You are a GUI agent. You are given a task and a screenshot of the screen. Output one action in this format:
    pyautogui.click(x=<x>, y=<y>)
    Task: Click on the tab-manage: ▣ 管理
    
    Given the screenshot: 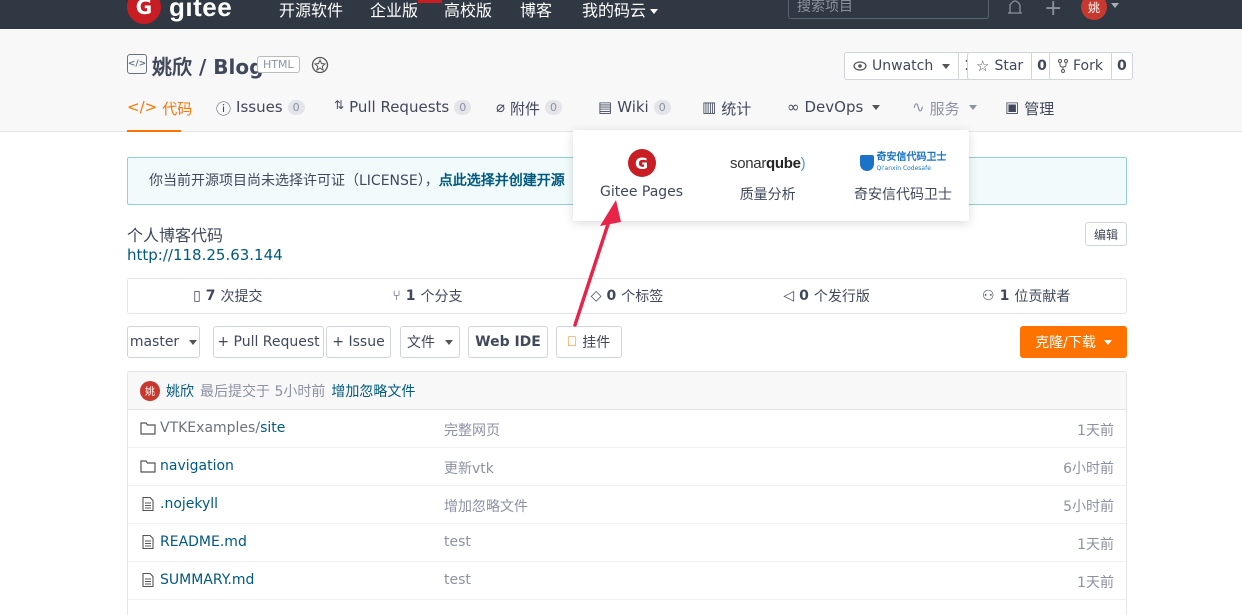 What is the action you would take?
    pyautogui.click(x=1029, y=115)
    